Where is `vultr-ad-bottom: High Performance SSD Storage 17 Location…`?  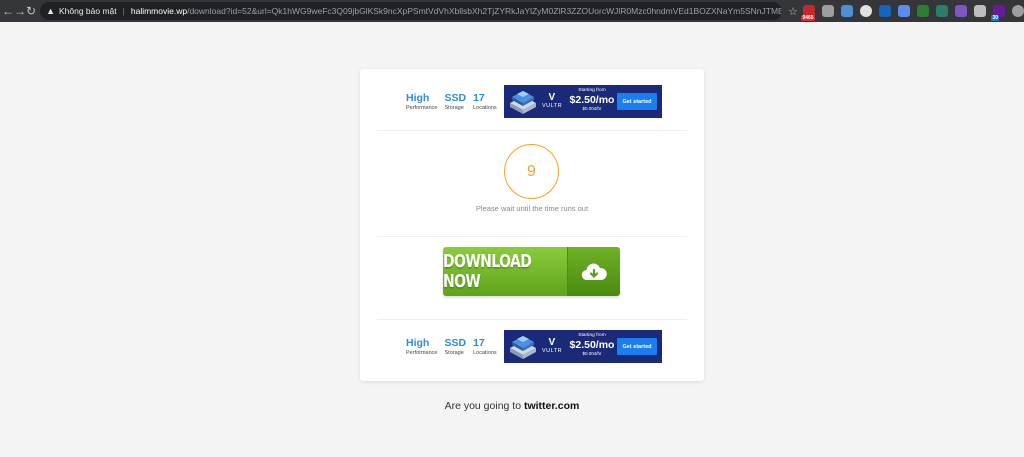
vultr-ad-bottom: High Performance SSD Storage 17 Location… is located at coordinates (534, 346).